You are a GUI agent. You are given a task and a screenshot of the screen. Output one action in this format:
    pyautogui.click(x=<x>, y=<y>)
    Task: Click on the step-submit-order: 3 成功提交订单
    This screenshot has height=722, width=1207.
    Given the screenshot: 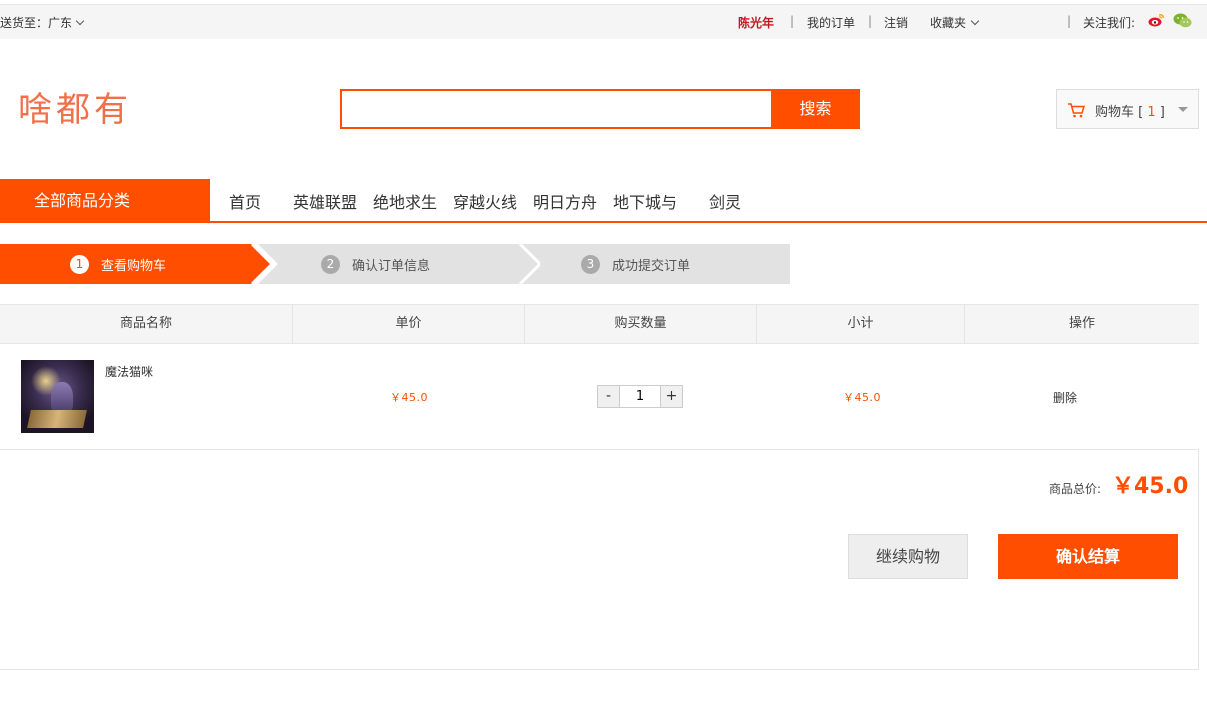 What is the action you would take?
    pyautogui.click(x=655, y=264)
    